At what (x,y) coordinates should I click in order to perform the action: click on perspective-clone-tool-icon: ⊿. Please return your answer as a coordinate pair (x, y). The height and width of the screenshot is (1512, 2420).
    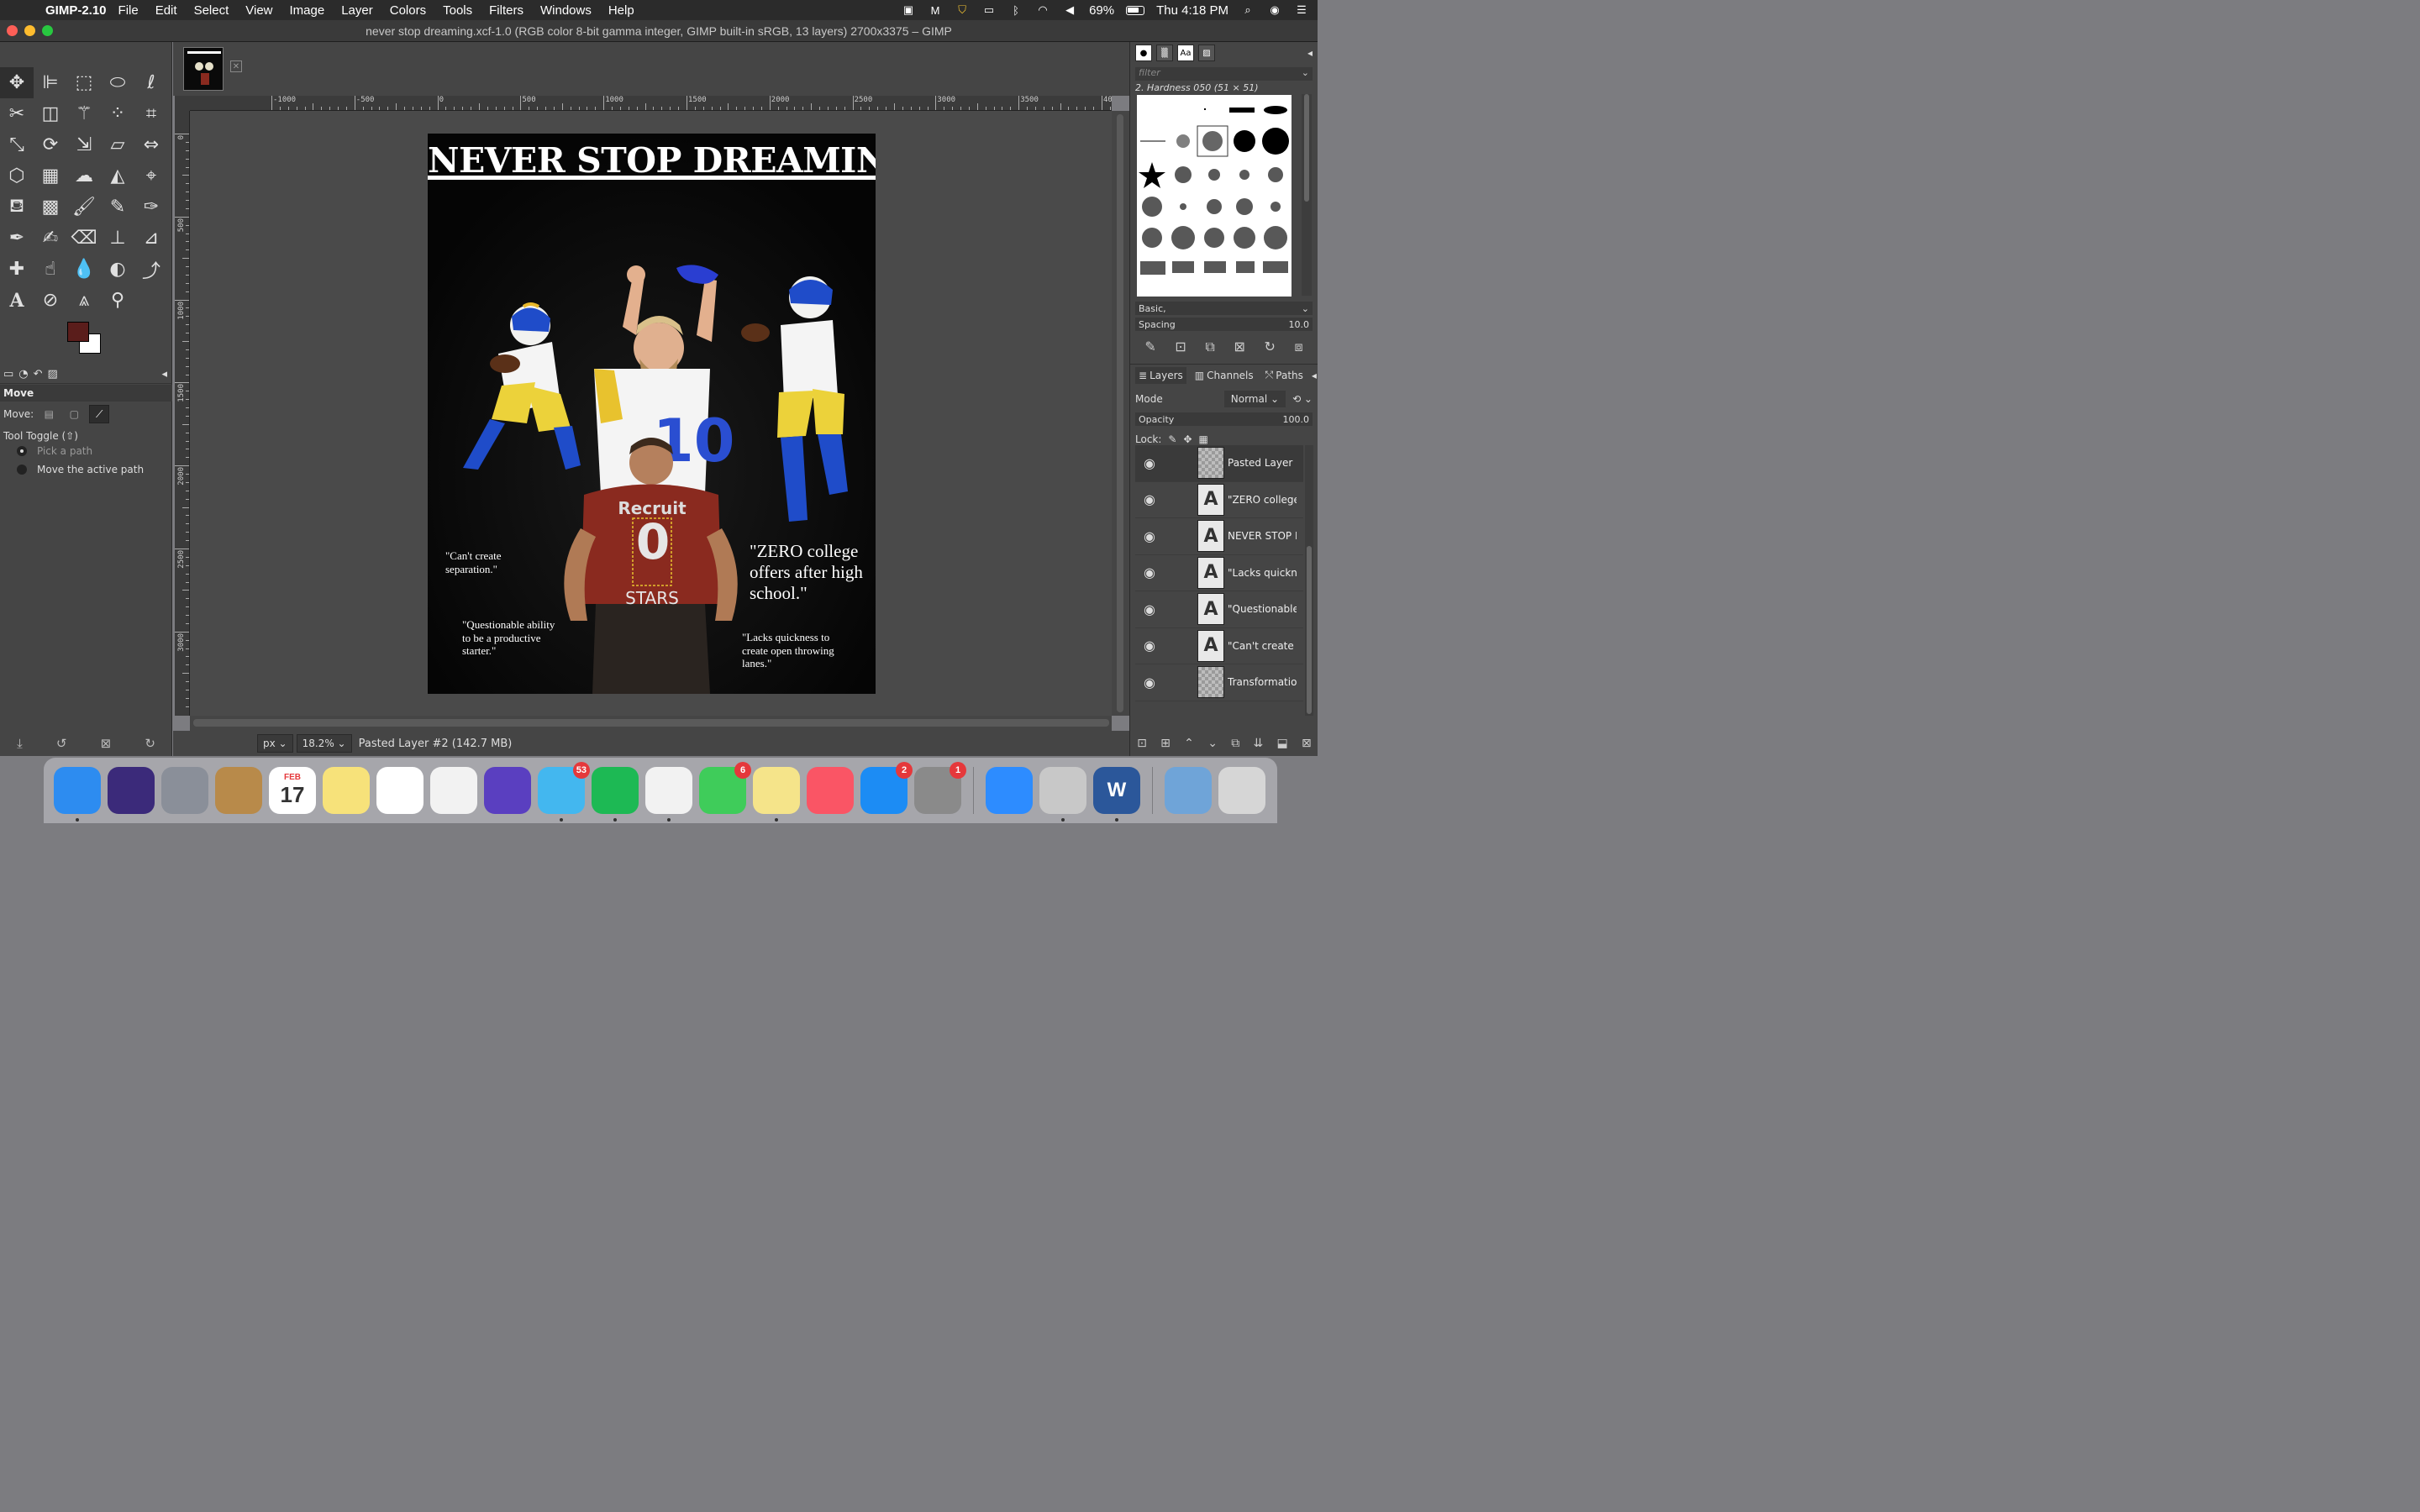
    Looking at the image, I should click on (151, 238).